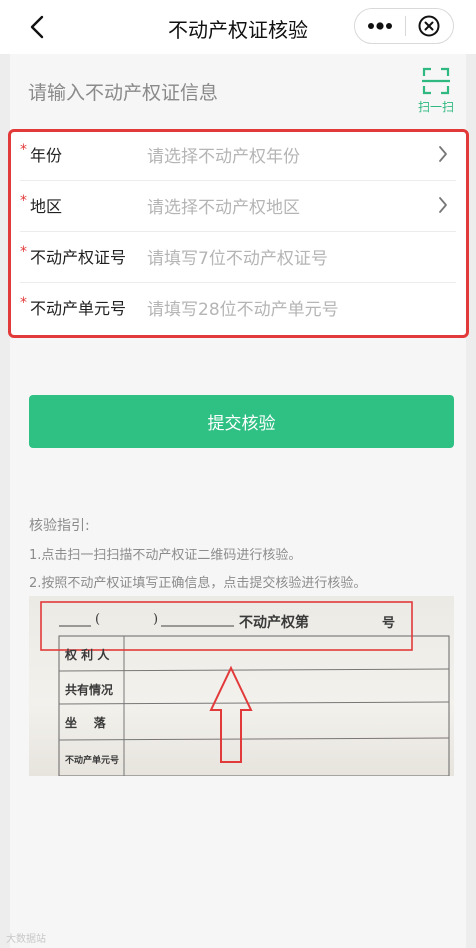 This screenshot has width=476, height=948. What do you see at coordinates (59, 526) in the screenshot?
I see `guide-title: 核验指引:` at bounding box center [59, 526].